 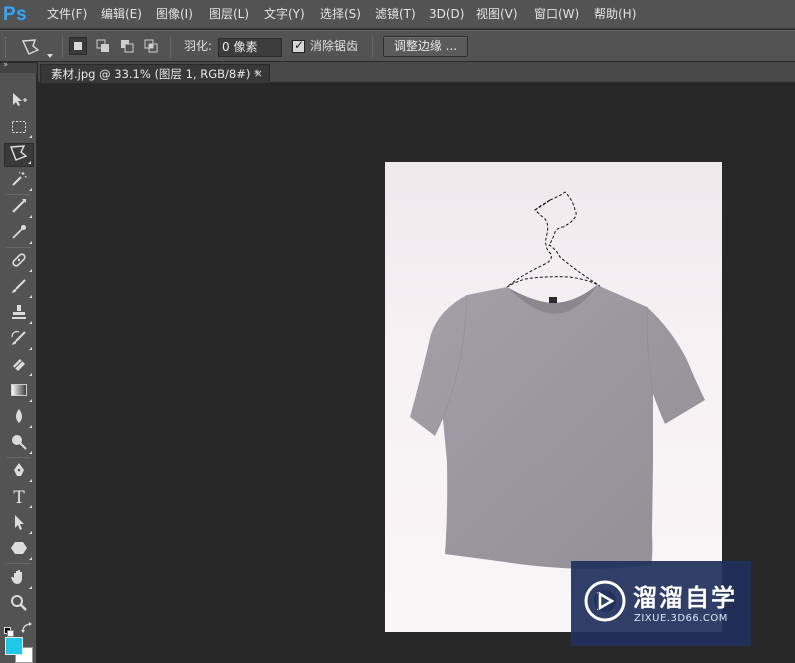 I want to click on tool-type: T, so click(x=19, y=498).